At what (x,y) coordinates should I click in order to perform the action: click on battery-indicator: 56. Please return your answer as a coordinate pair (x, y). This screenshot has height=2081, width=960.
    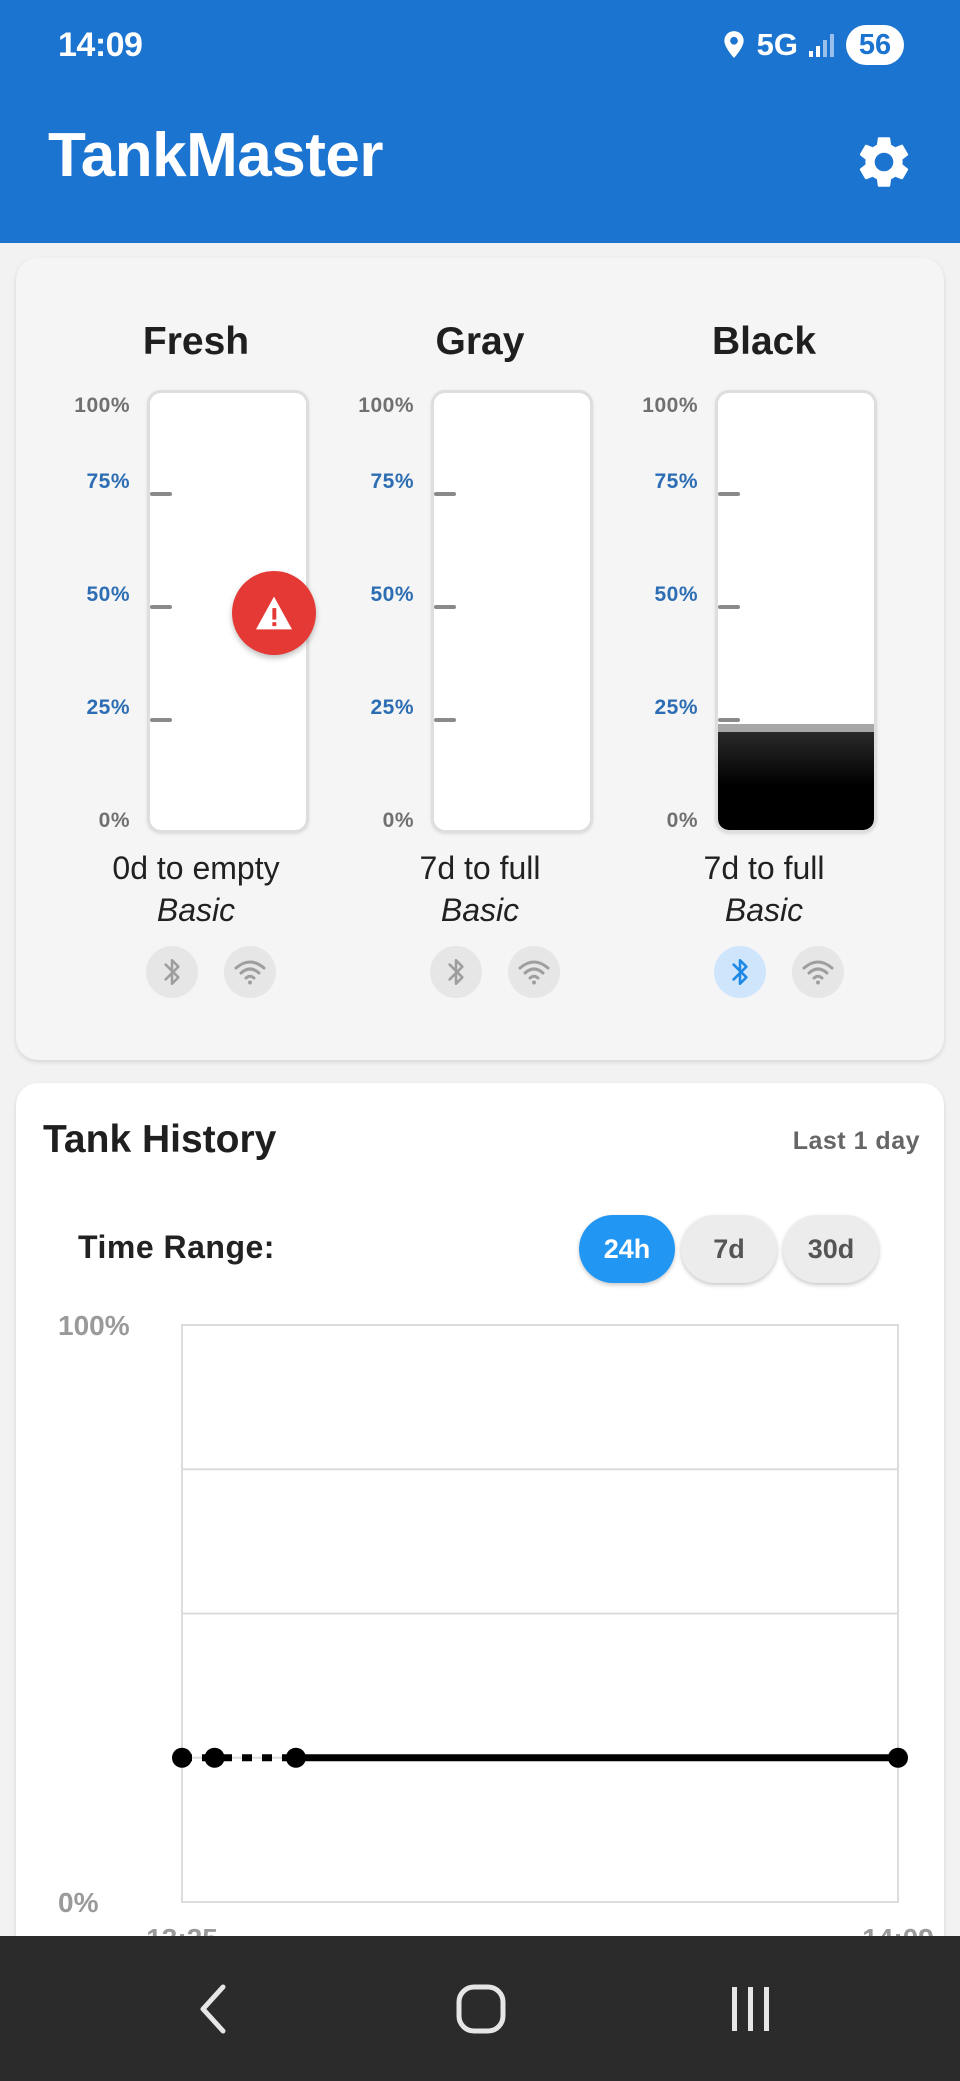
    Looking at the image, I should click on (875, 45).